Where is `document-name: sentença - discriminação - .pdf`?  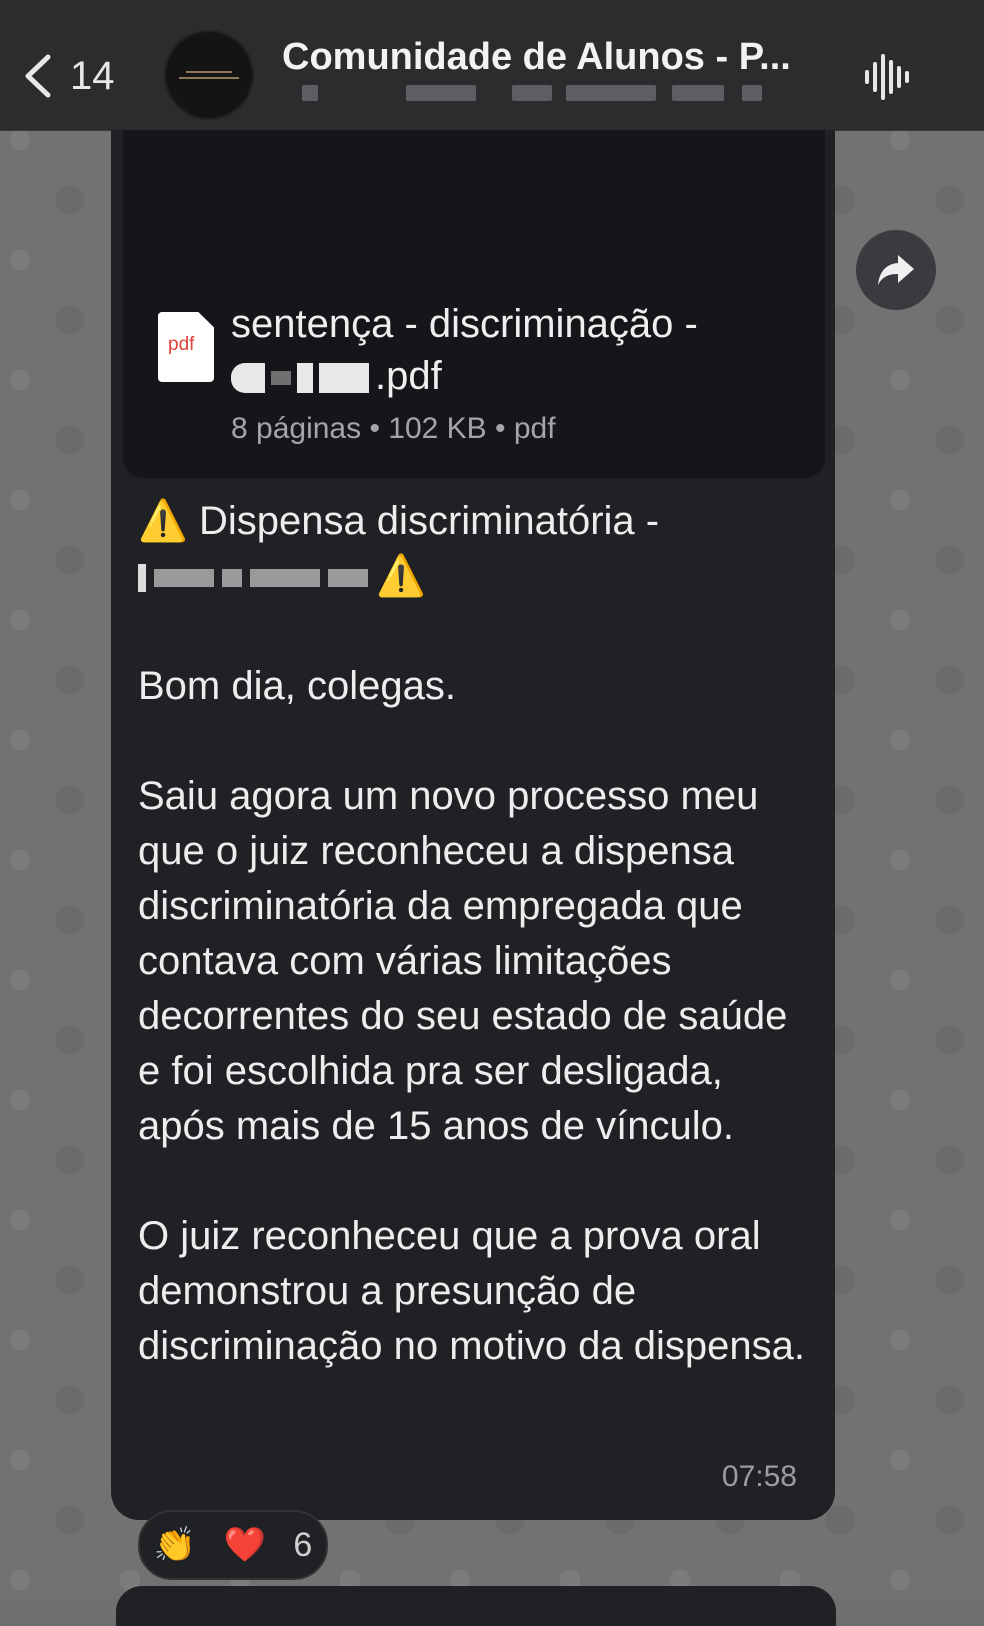
document-name: sentença - discriminação - .pdf is located at coordinates (511, 350).